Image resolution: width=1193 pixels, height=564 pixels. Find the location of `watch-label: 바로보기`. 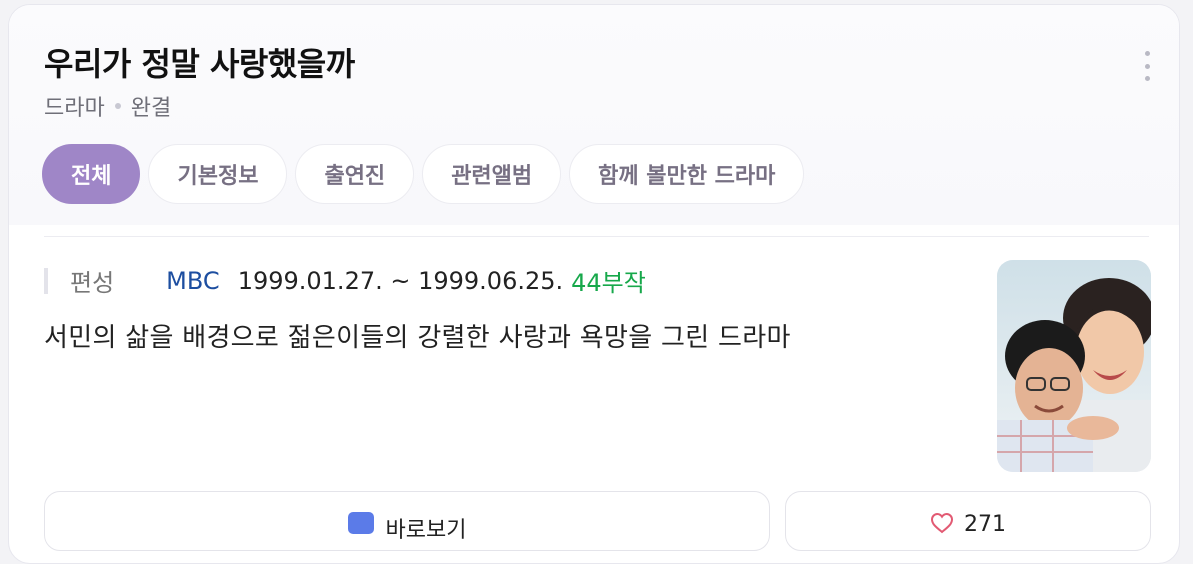

watch-label: 바로보기 is located at coordinates (426, 530).